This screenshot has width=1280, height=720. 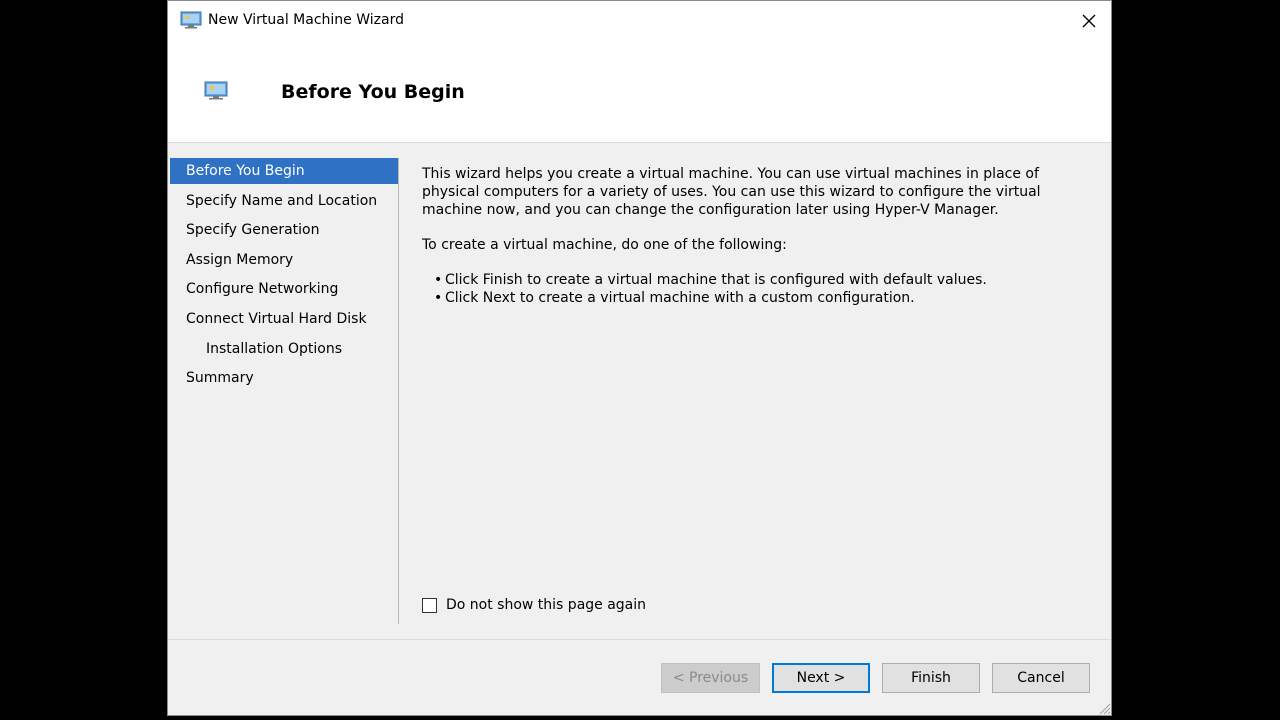 I want to click on title-bar: New Virtual Machine Wizard, so click(x=639, y=21).